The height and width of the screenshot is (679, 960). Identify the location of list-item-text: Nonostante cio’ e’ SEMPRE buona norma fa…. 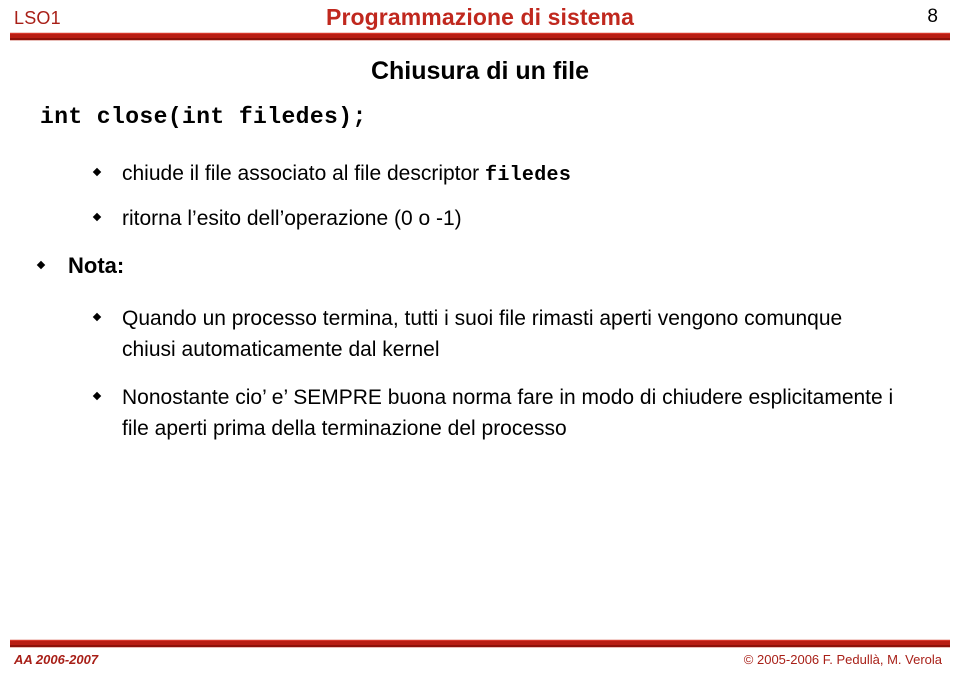
(508, 413).